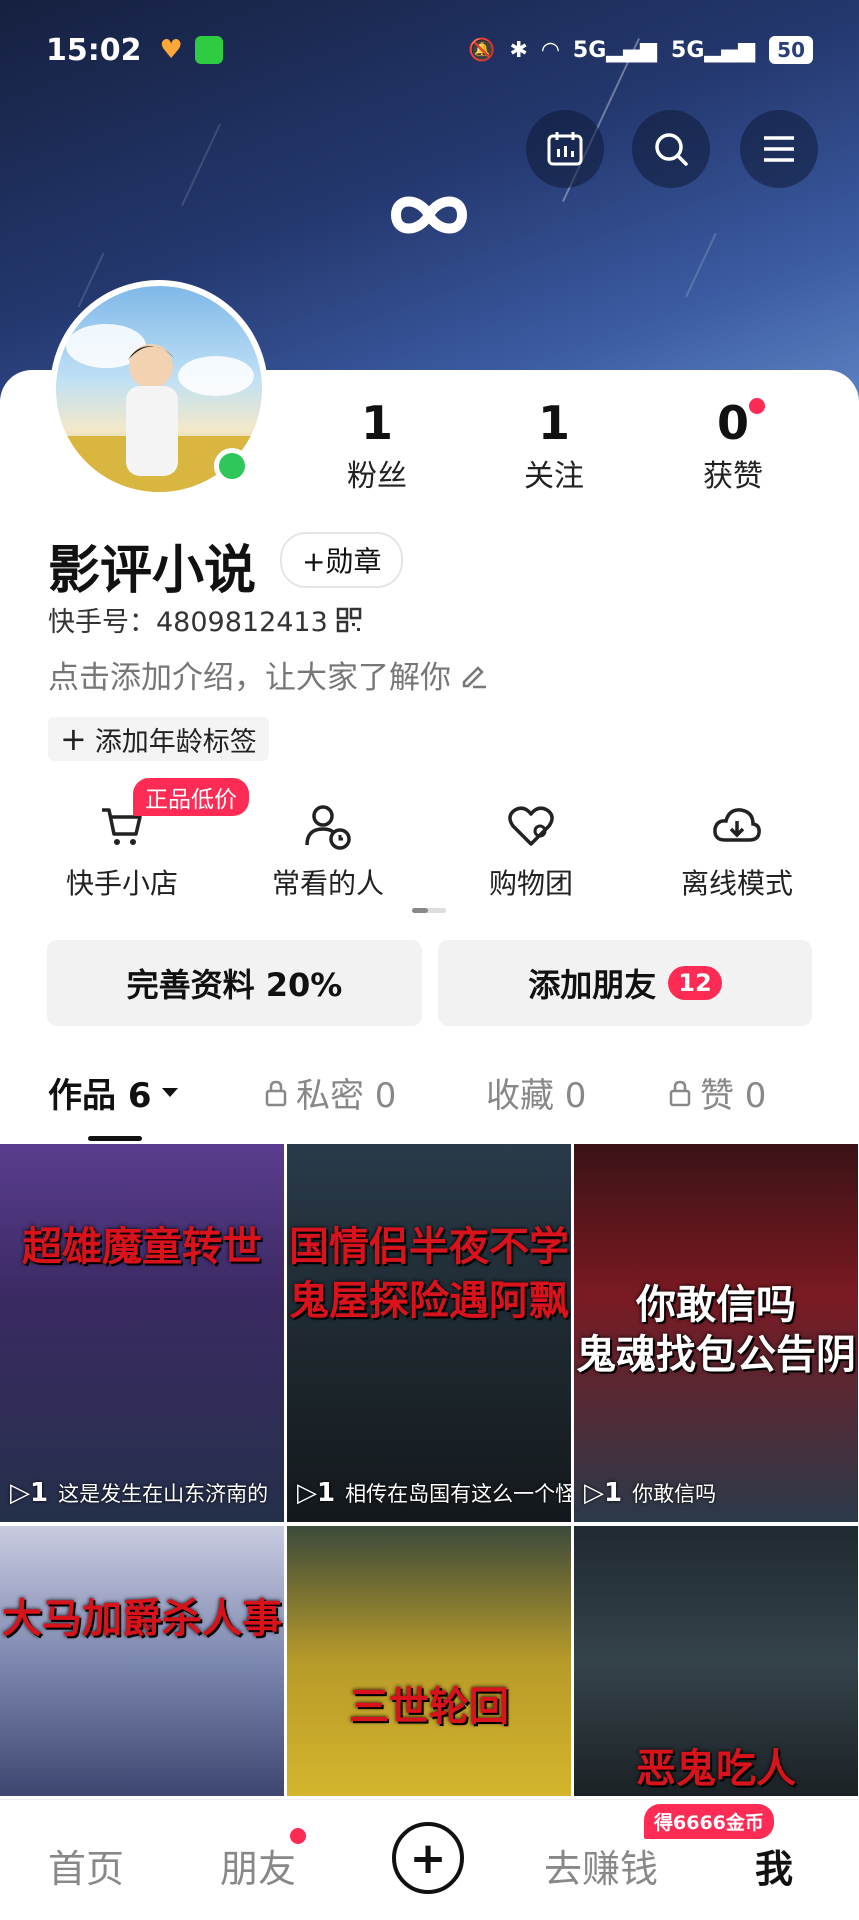 The height and width of the screenshot is (1920, 859). What do you see at coordinates (716, 1355) in the screenshot?
I see `video-caption-line2: 鬼魂找包公告阴` at bounding box center [716, 1355].